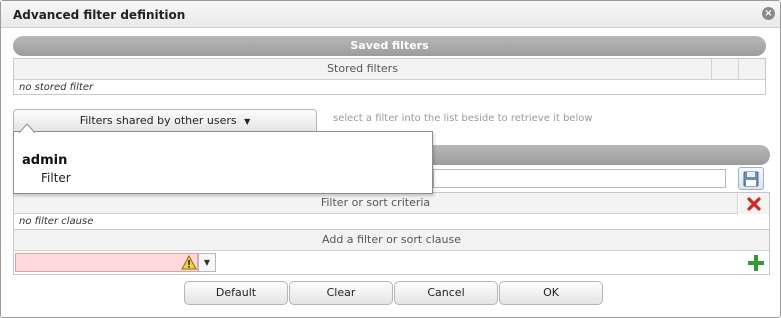  What do you see at coordinates (158, 120) in the screenshot?
I see `shared-filters-button-label: Filters shared by other users` at bounding box center [158, 120].